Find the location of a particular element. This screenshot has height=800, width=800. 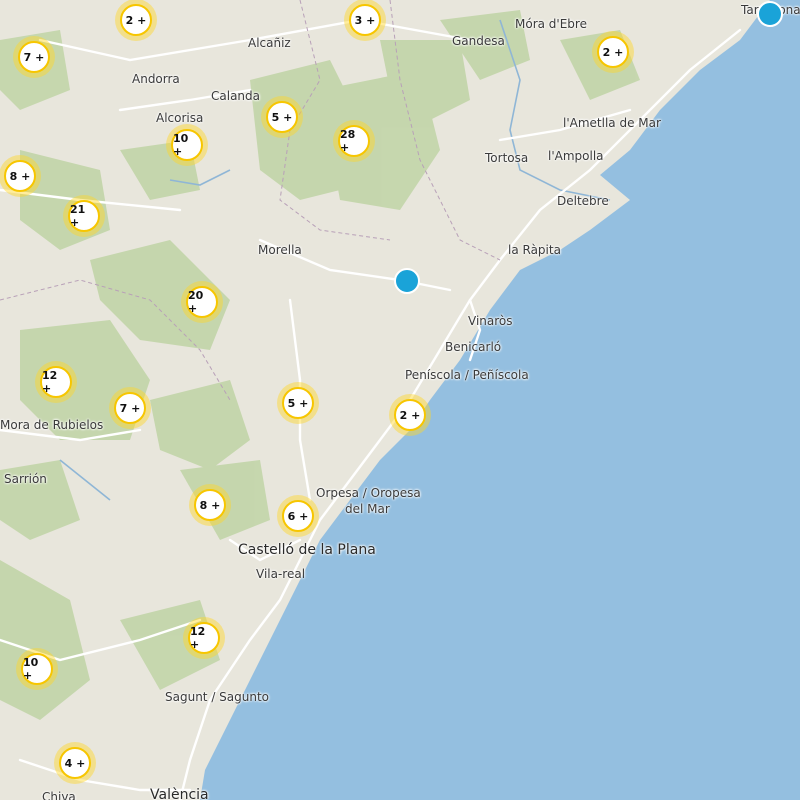

cluster-marker: 21 + is located at coordinates (84, 216).